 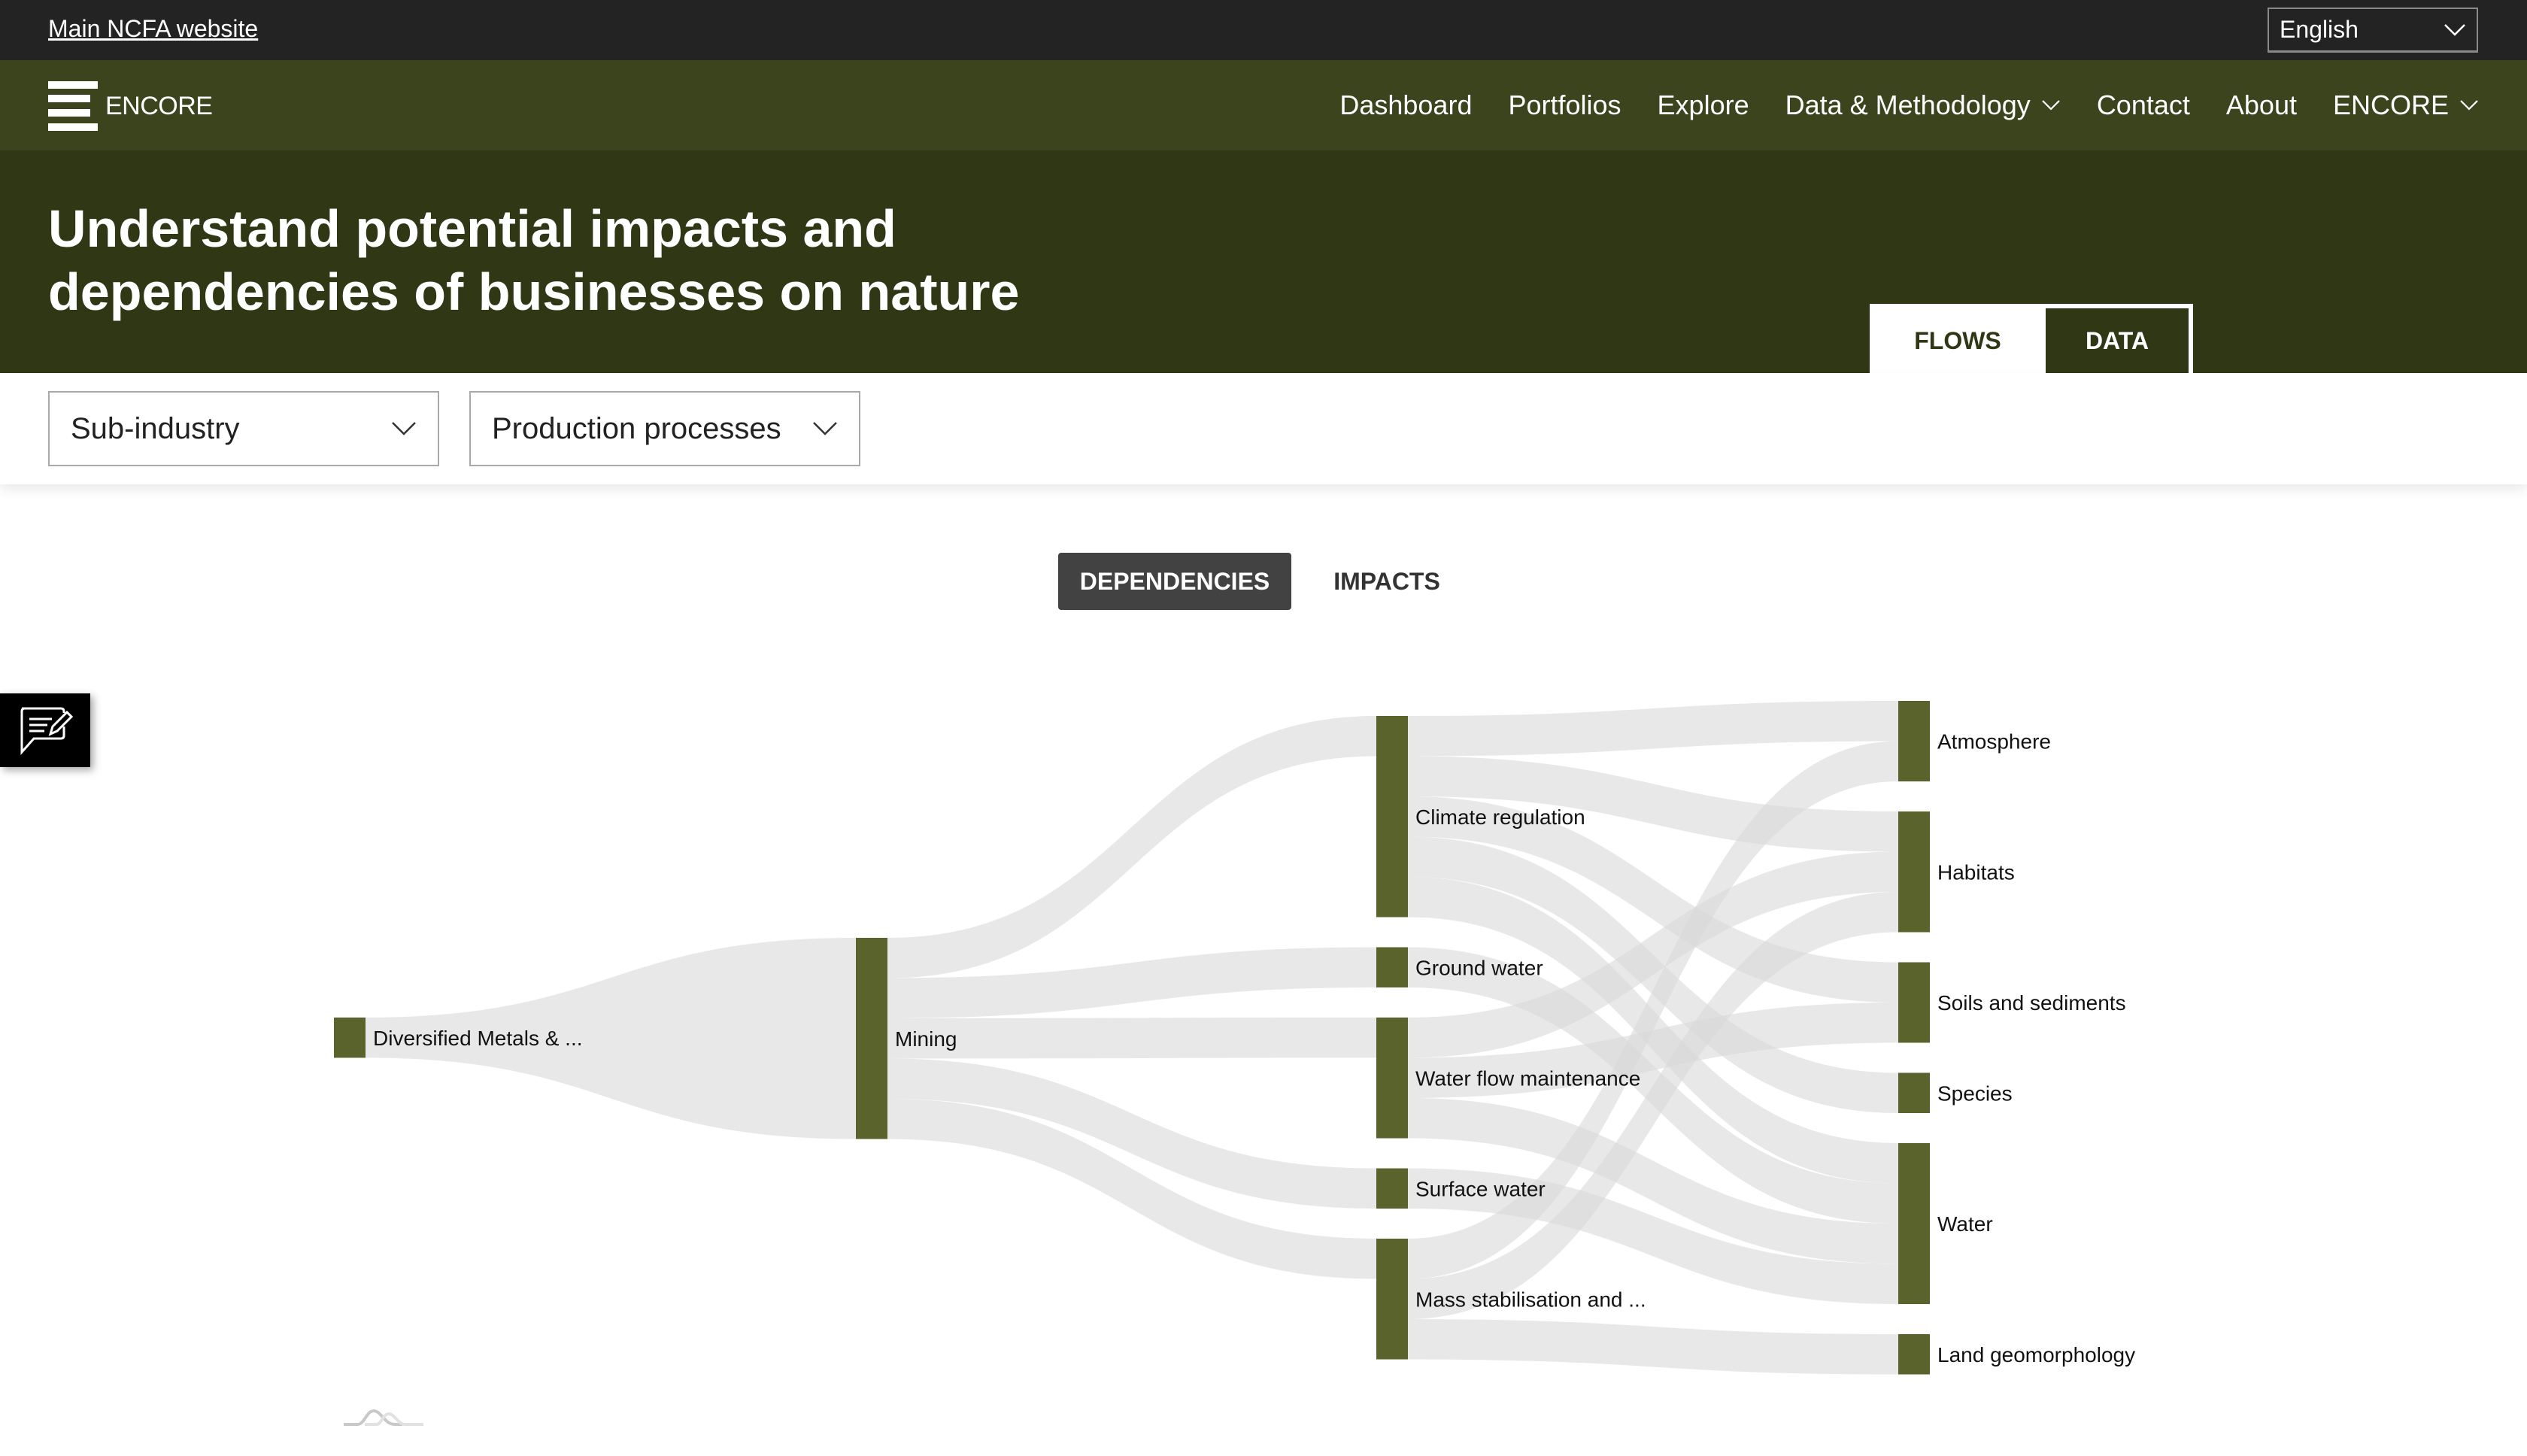 I want to click on sankey-node-label: Climate regulation, so click(x=1500, y=817).